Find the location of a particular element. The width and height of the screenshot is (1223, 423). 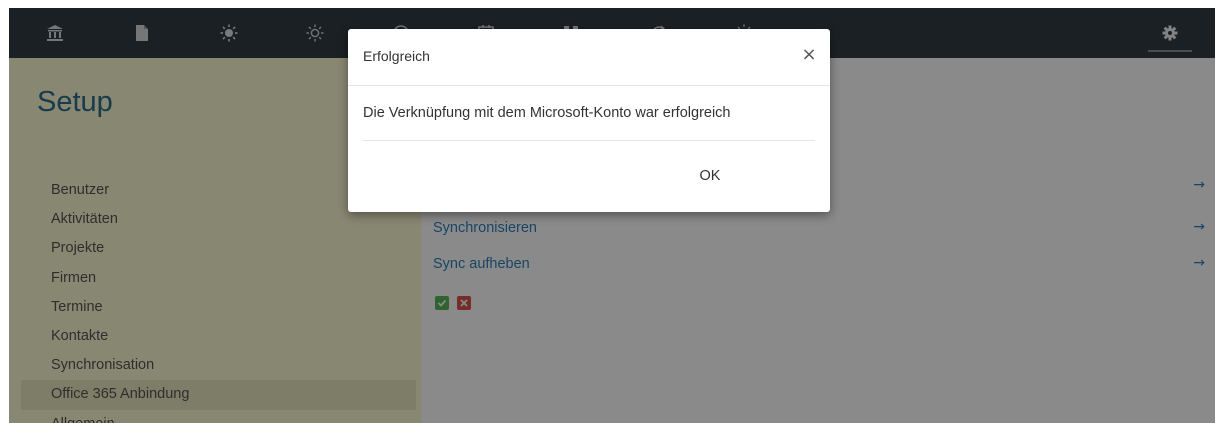

ok-button: OK is located at coordinates (710, 176).